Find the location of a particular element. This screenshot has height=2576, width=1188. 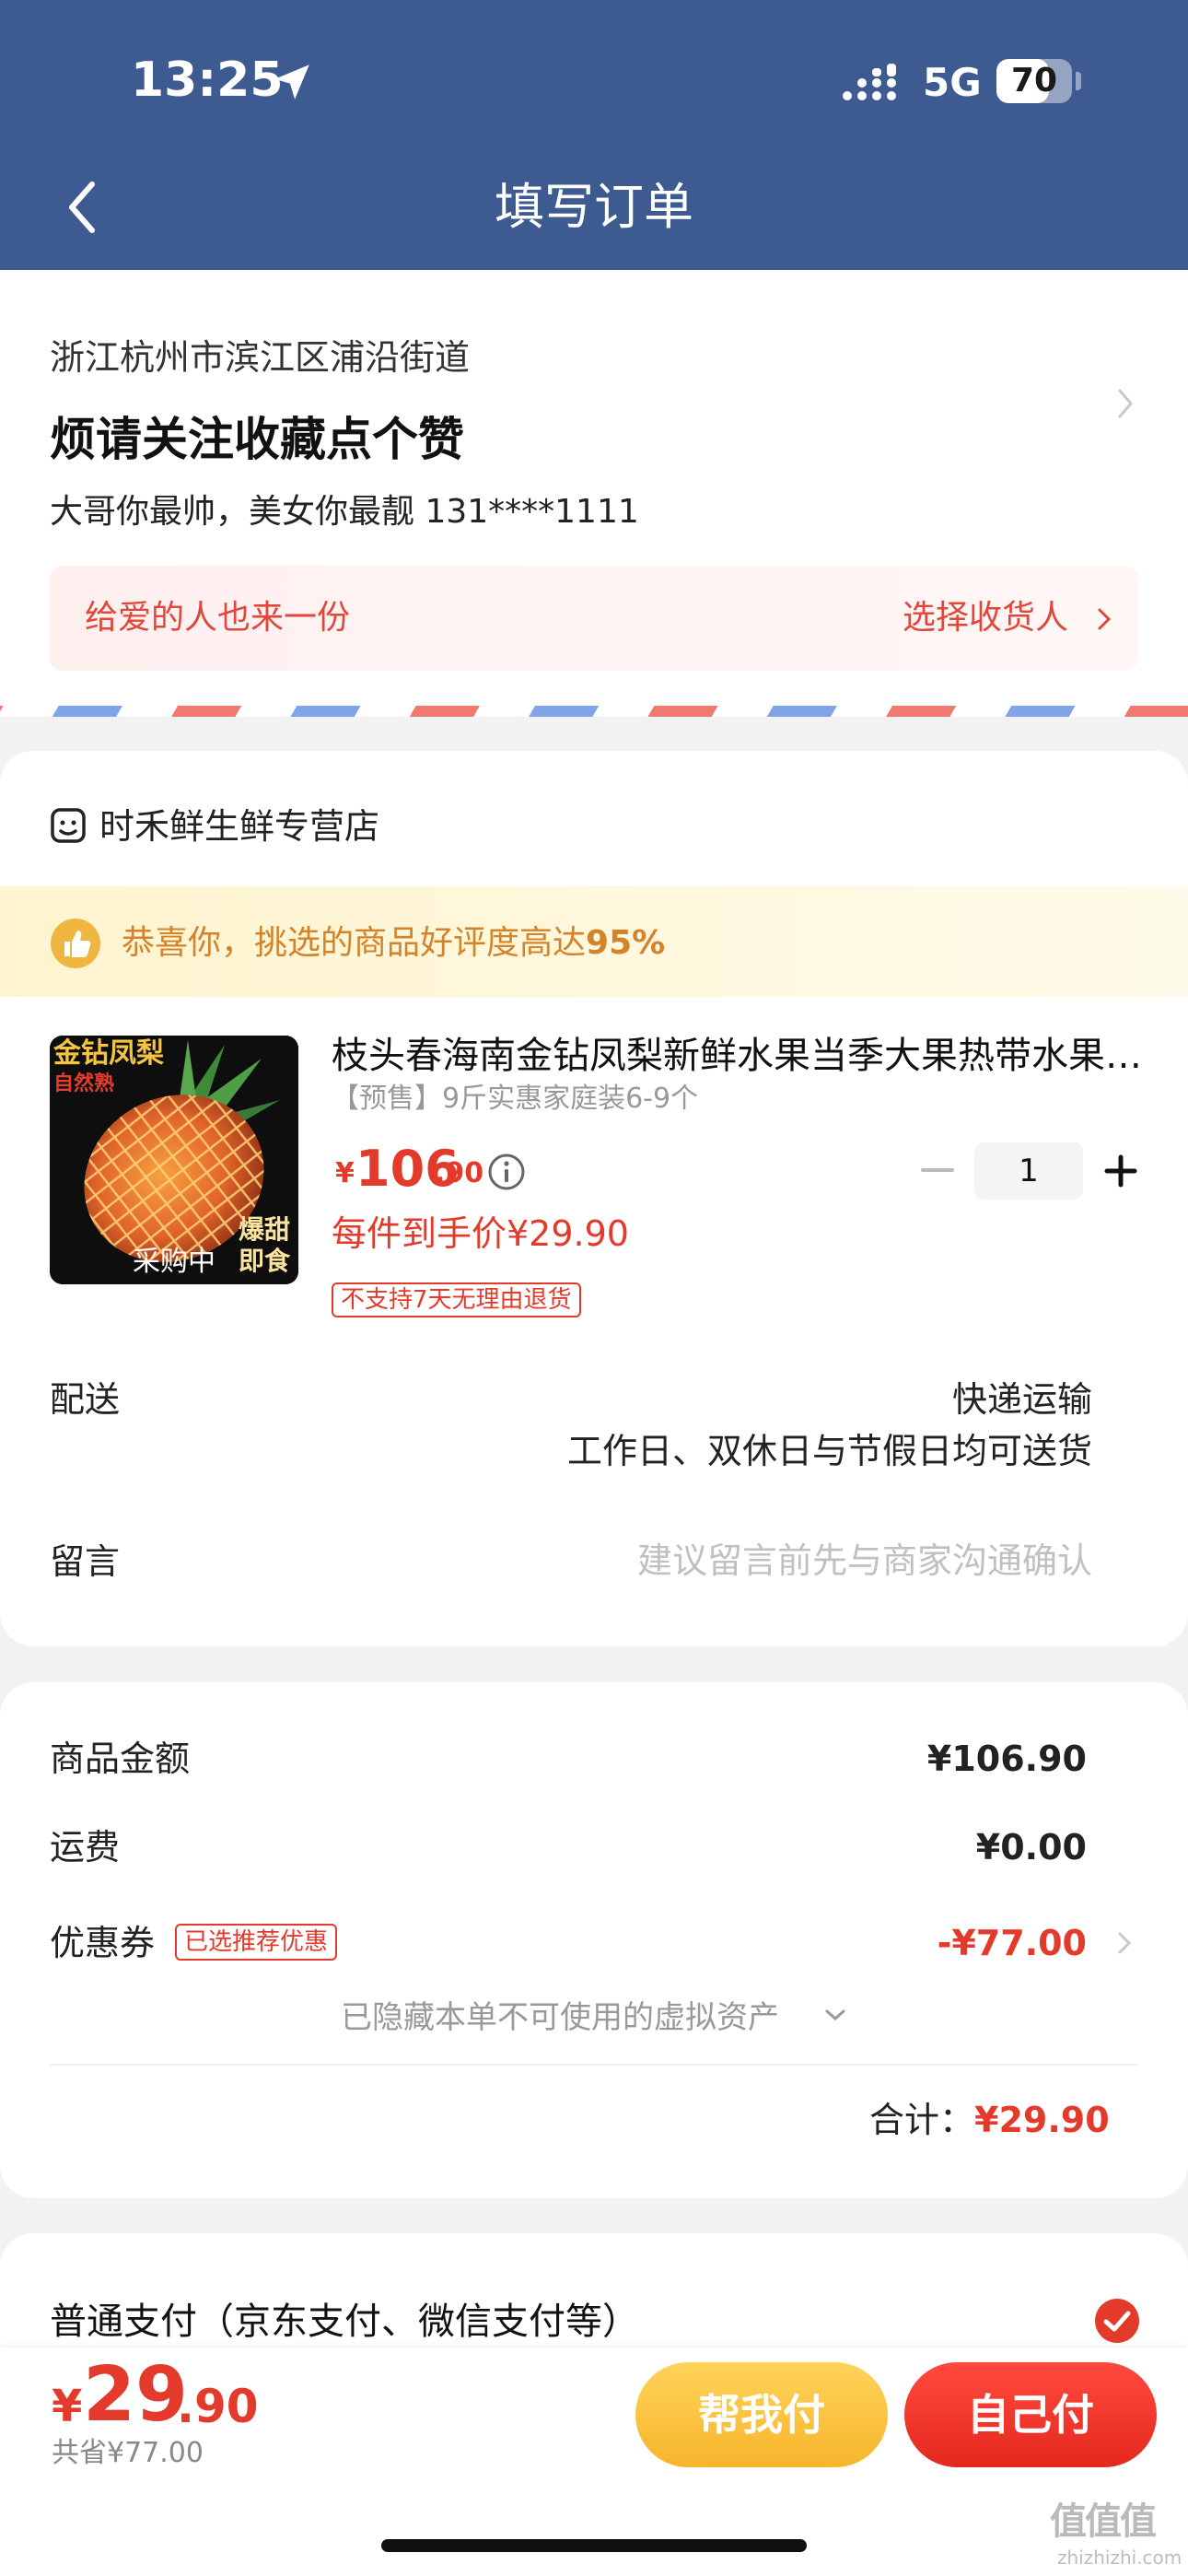

chevron-down-icon is located at coordinates (835, 2015).